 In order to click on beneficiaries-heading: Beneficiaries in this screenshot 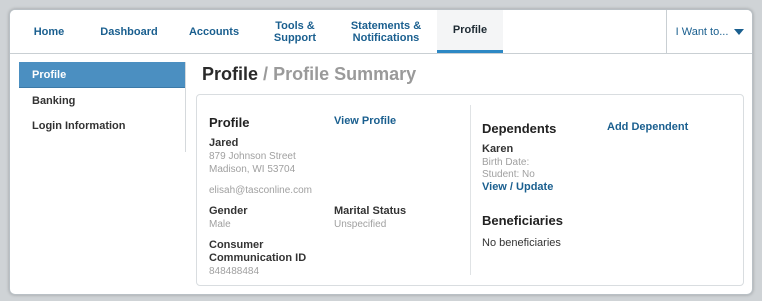, I will do `click(522, 220)`.